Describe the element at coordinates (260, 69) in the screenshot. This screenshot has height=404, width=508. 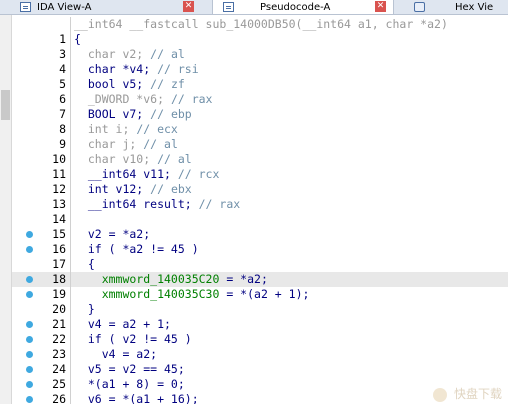
I see `code-line: 4 char *v4; // rsi` at that location.